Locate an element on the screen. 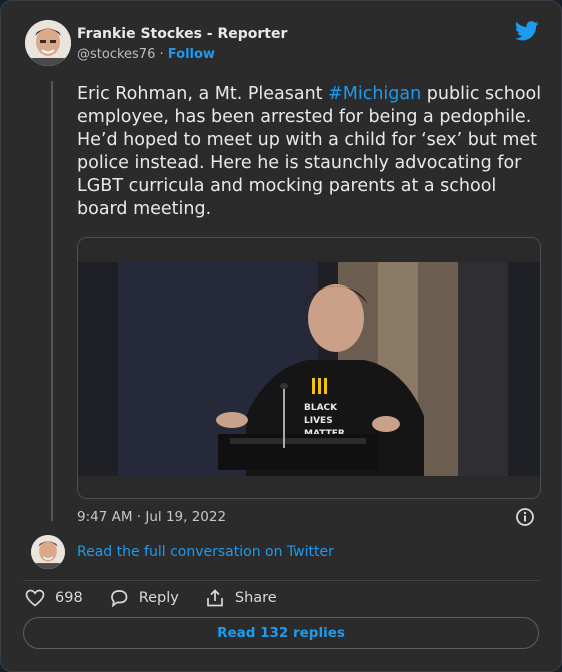 The height and width of the screenshot is (672, 562). tweet-actions: 698 Reply Share is located at coordinates (164, 598).